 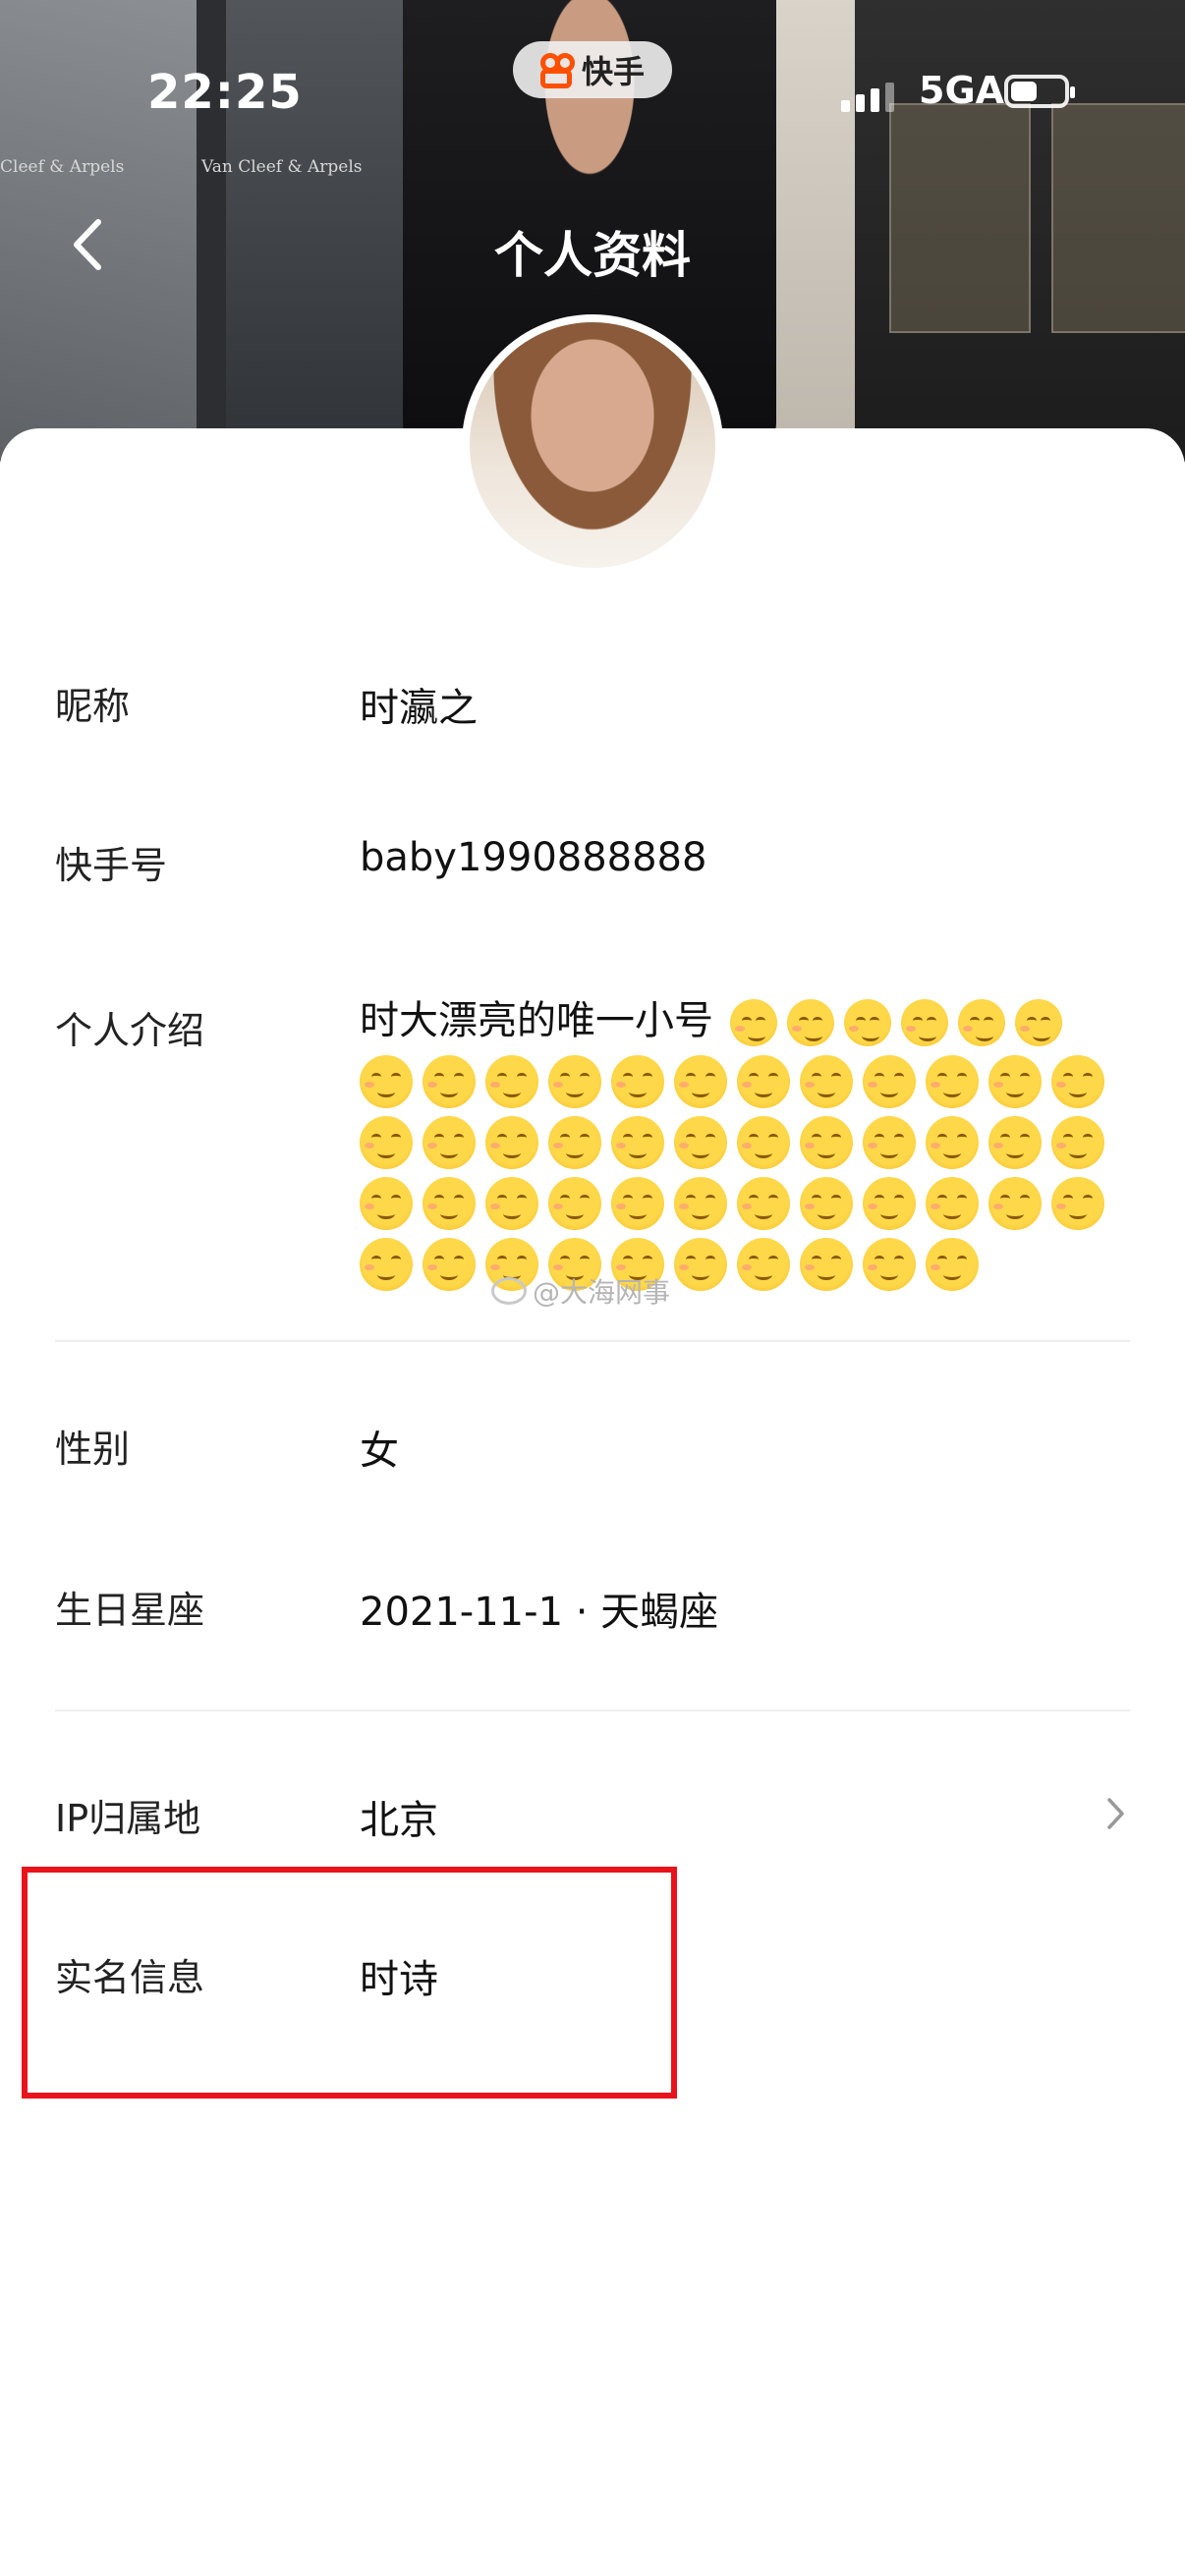 What do you see at coordinates (350, 1983) in the screenshot?
I see `highlight-box` at bounding box center [350, 1983].